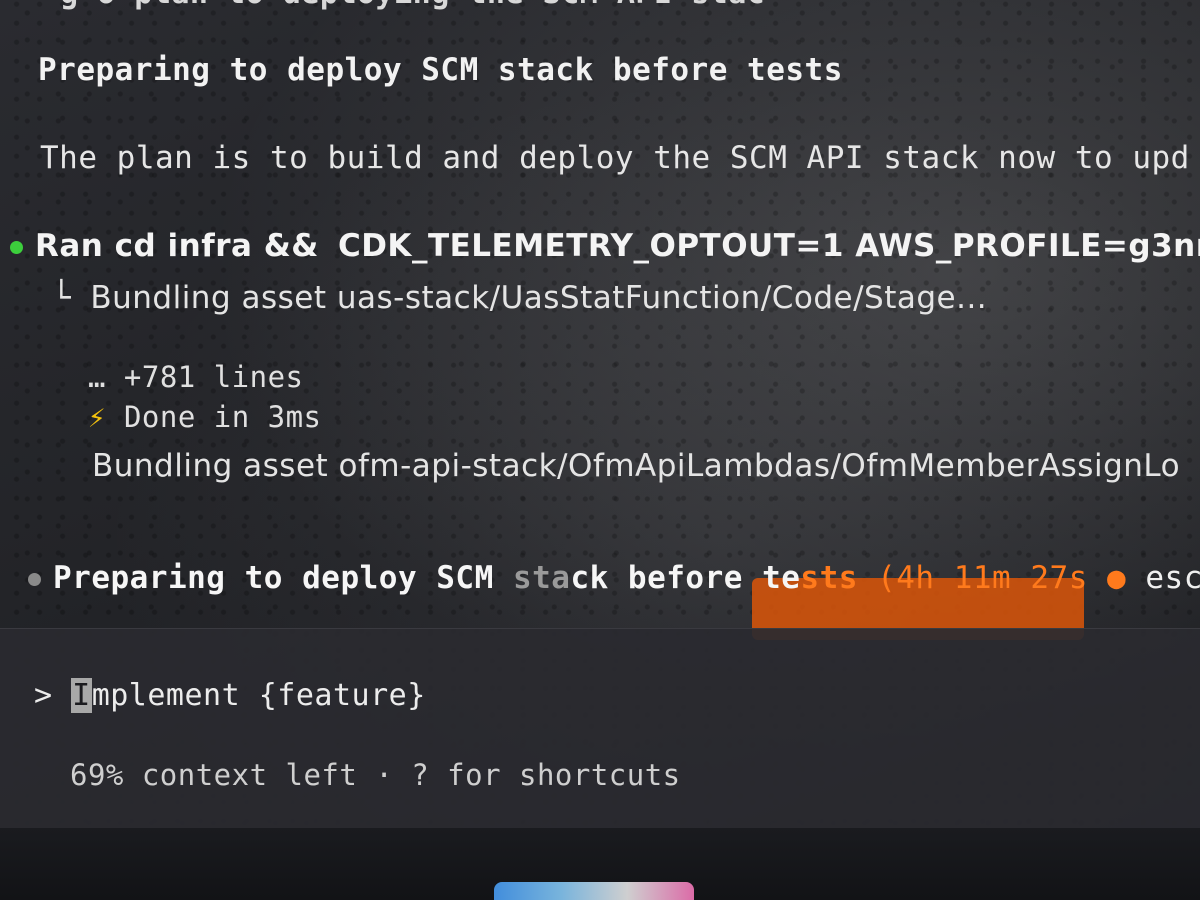 This screenshot has height=900, width=1200. I want to click on status-text-2: ck before te, so click(685, 578).